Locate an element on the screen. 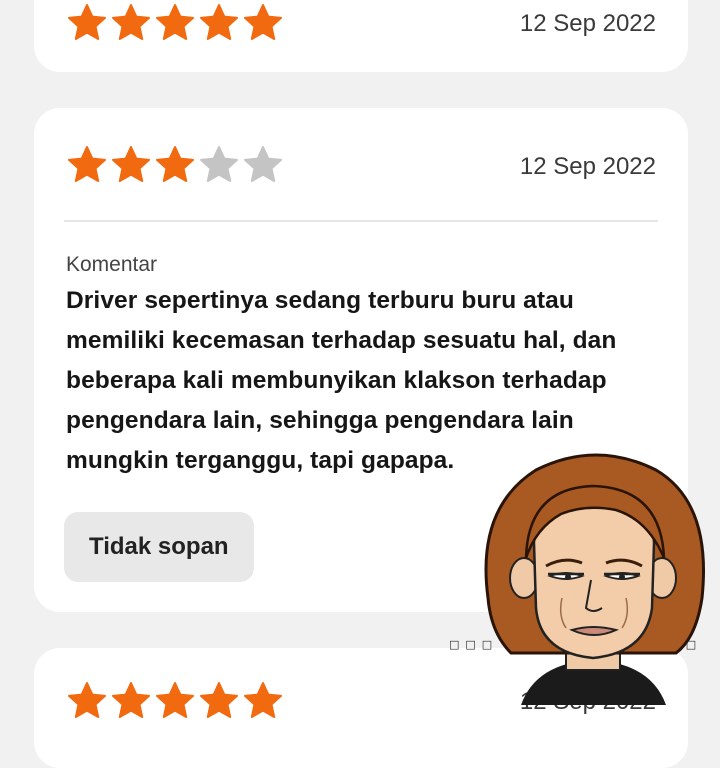  review-card-1: 12 Sep 2022 is located at coordinates (361, 36).